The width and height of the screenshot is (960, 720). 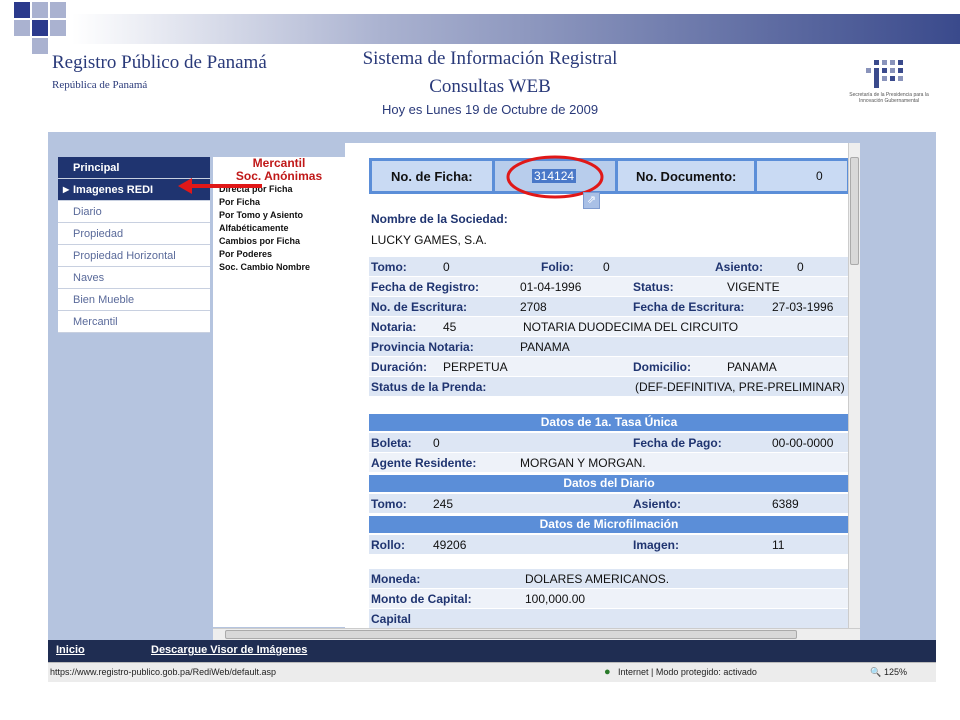 I want to click on doc-value-cell, so click(x=802, y=176).